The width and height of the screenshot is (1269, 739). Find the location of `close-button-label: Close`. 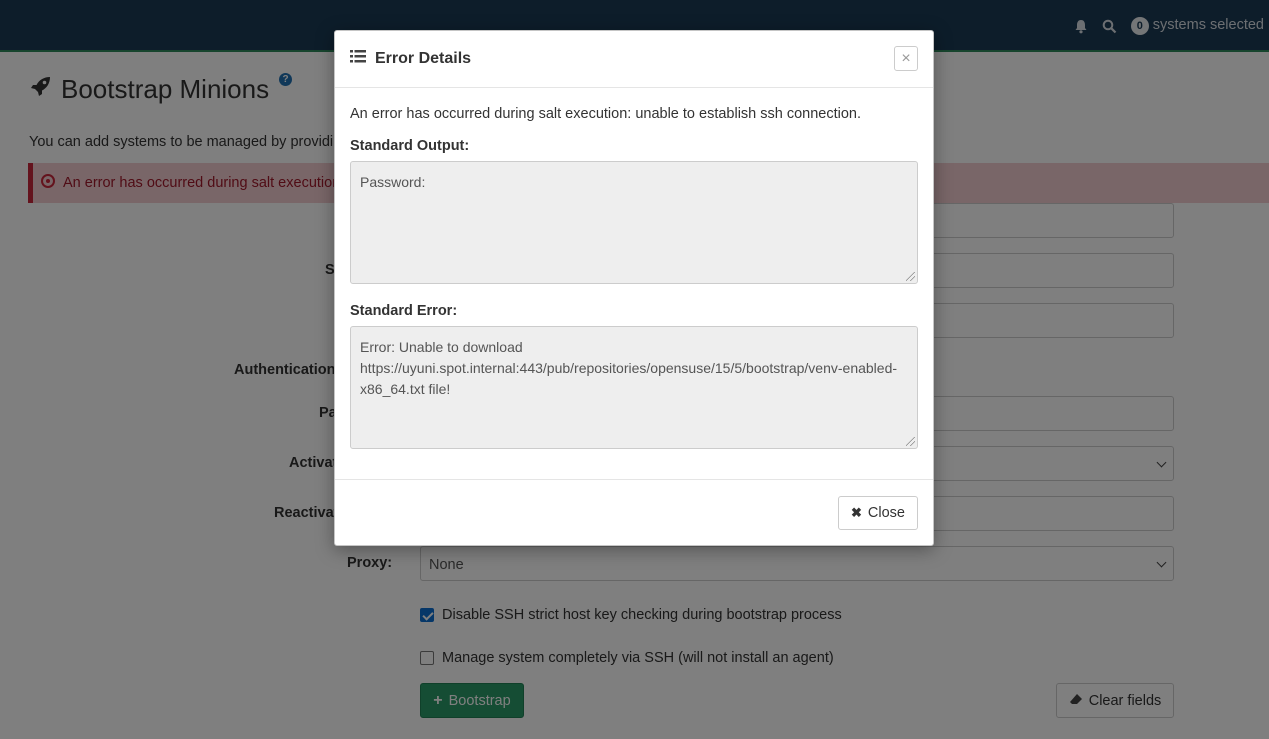

close-button-label: Close is located at coordinates (886, 513).